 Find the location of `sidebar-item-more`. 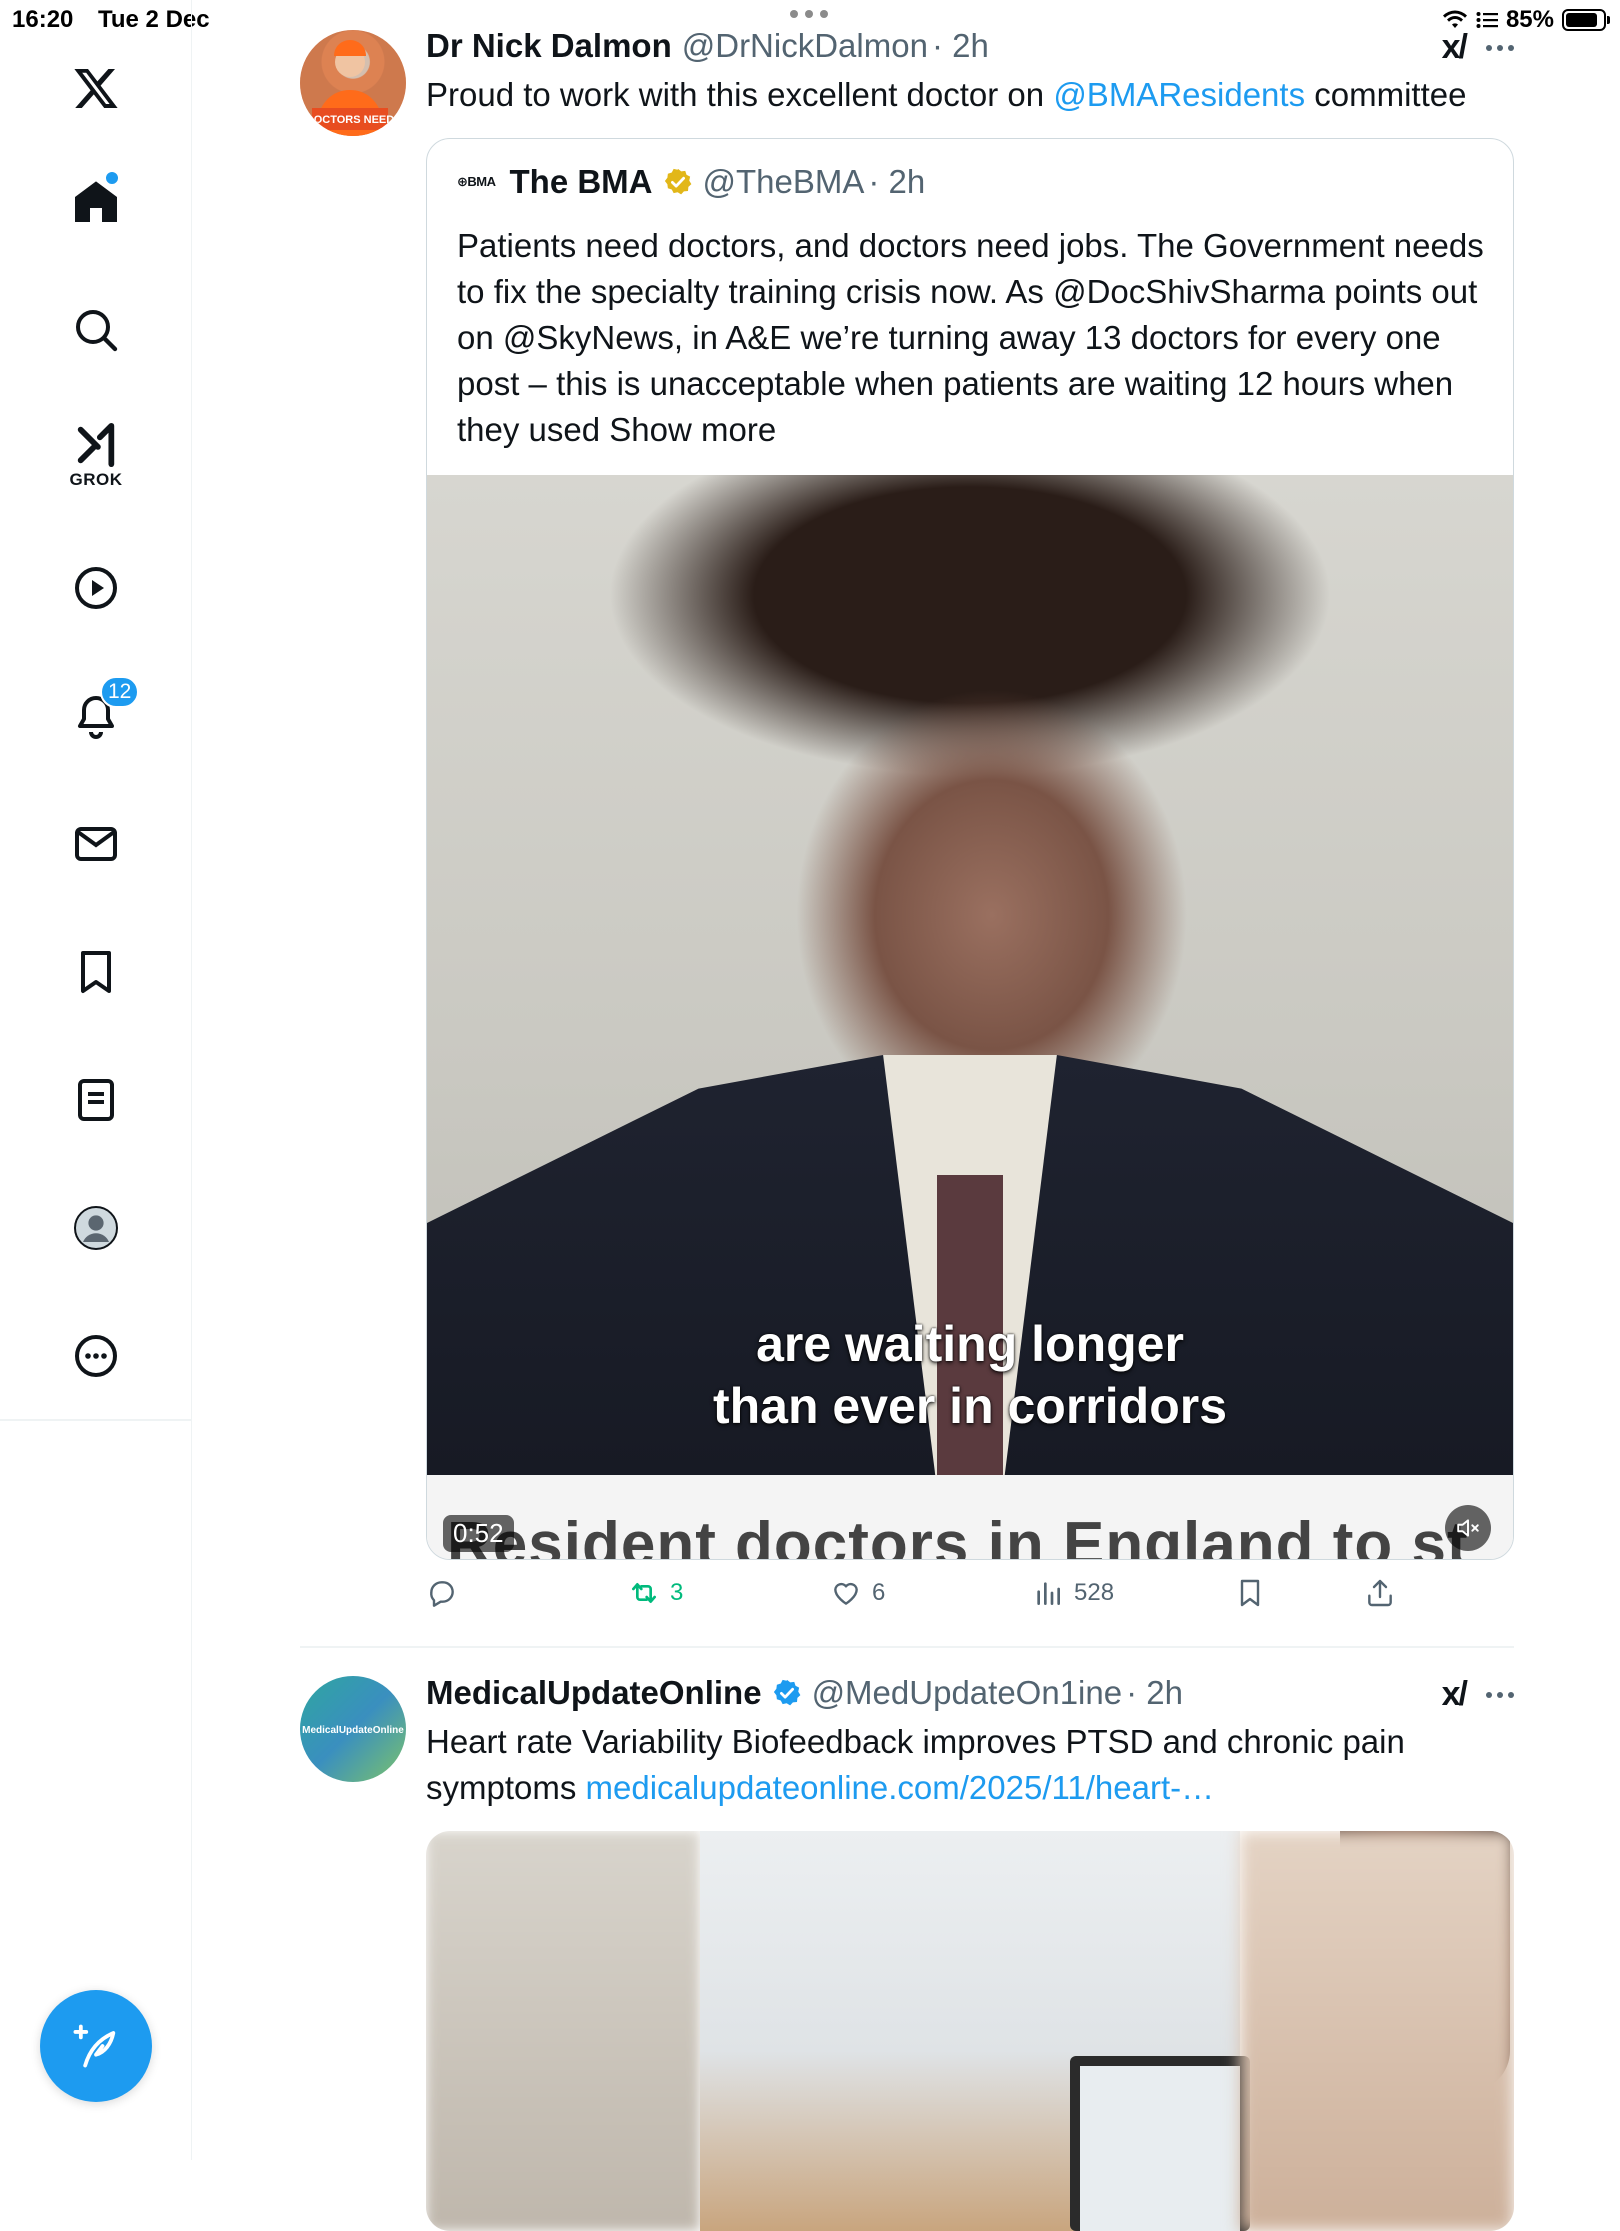

sidebar-item-more is located at coordinates (96, 1356).